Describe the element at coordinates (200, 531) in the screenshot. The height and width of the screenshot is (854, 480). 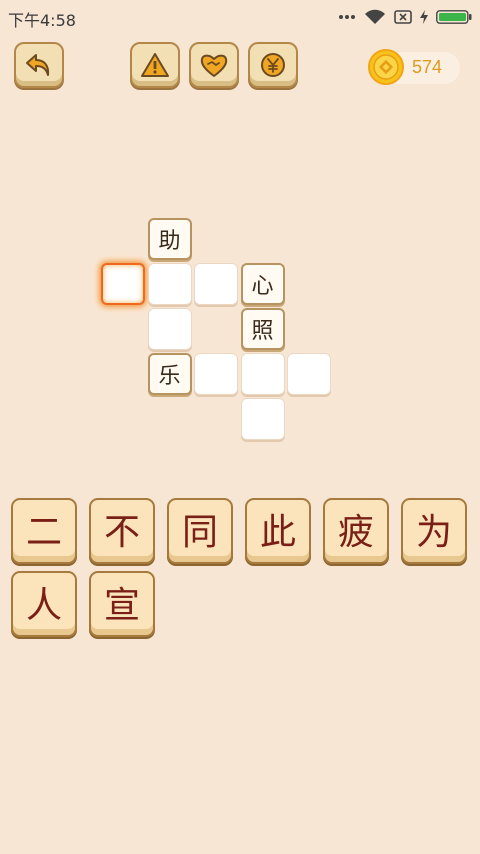
I see `answer-tile: 同` at that location.